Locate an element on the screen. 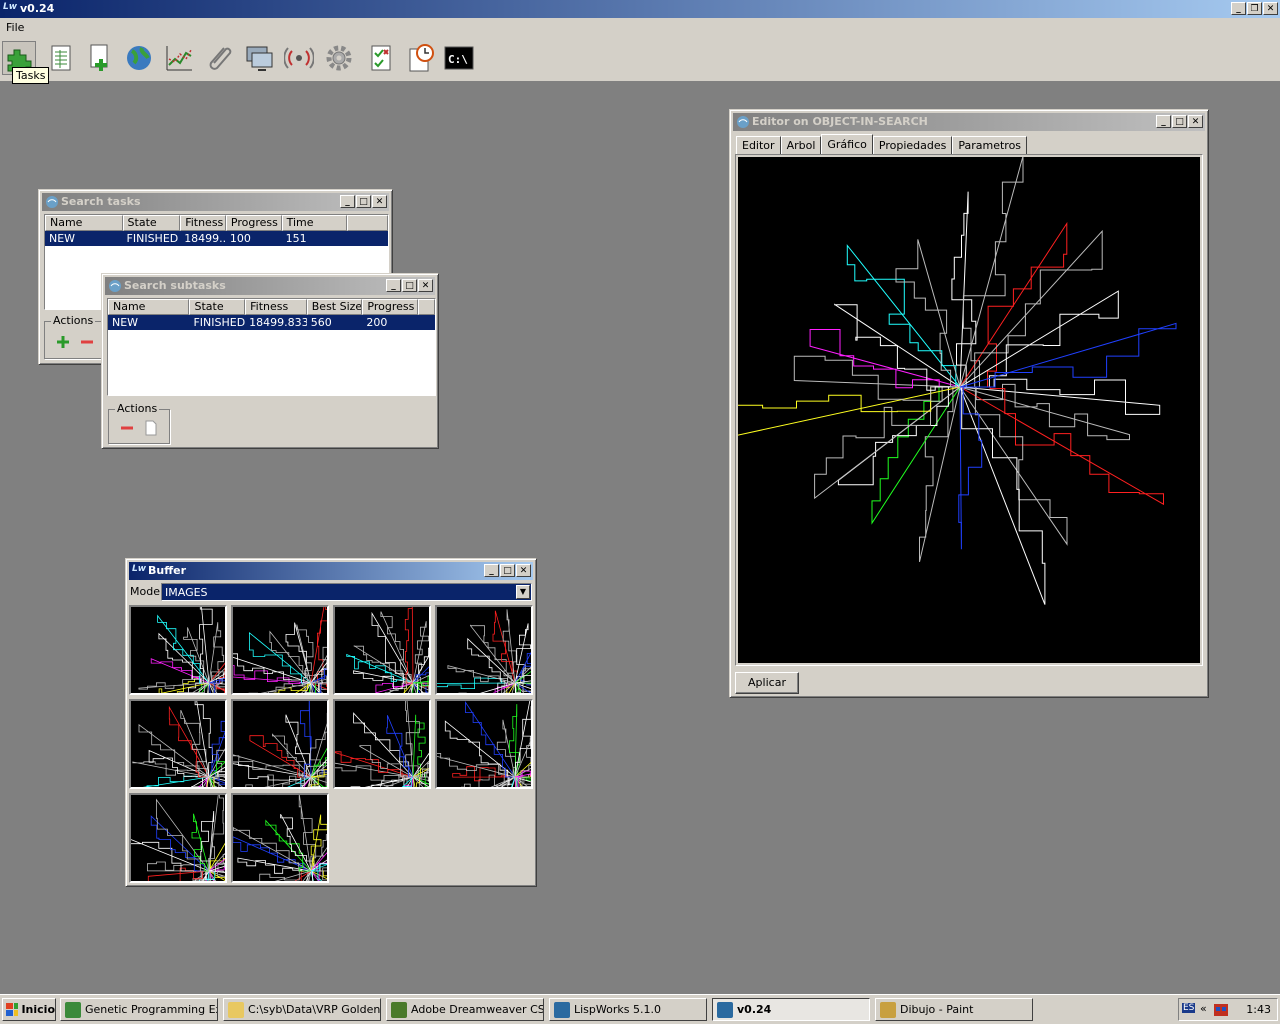 The height and width of the screenshot is (1024, 1280). chrome-icon is located at coordinates (73, 1009).